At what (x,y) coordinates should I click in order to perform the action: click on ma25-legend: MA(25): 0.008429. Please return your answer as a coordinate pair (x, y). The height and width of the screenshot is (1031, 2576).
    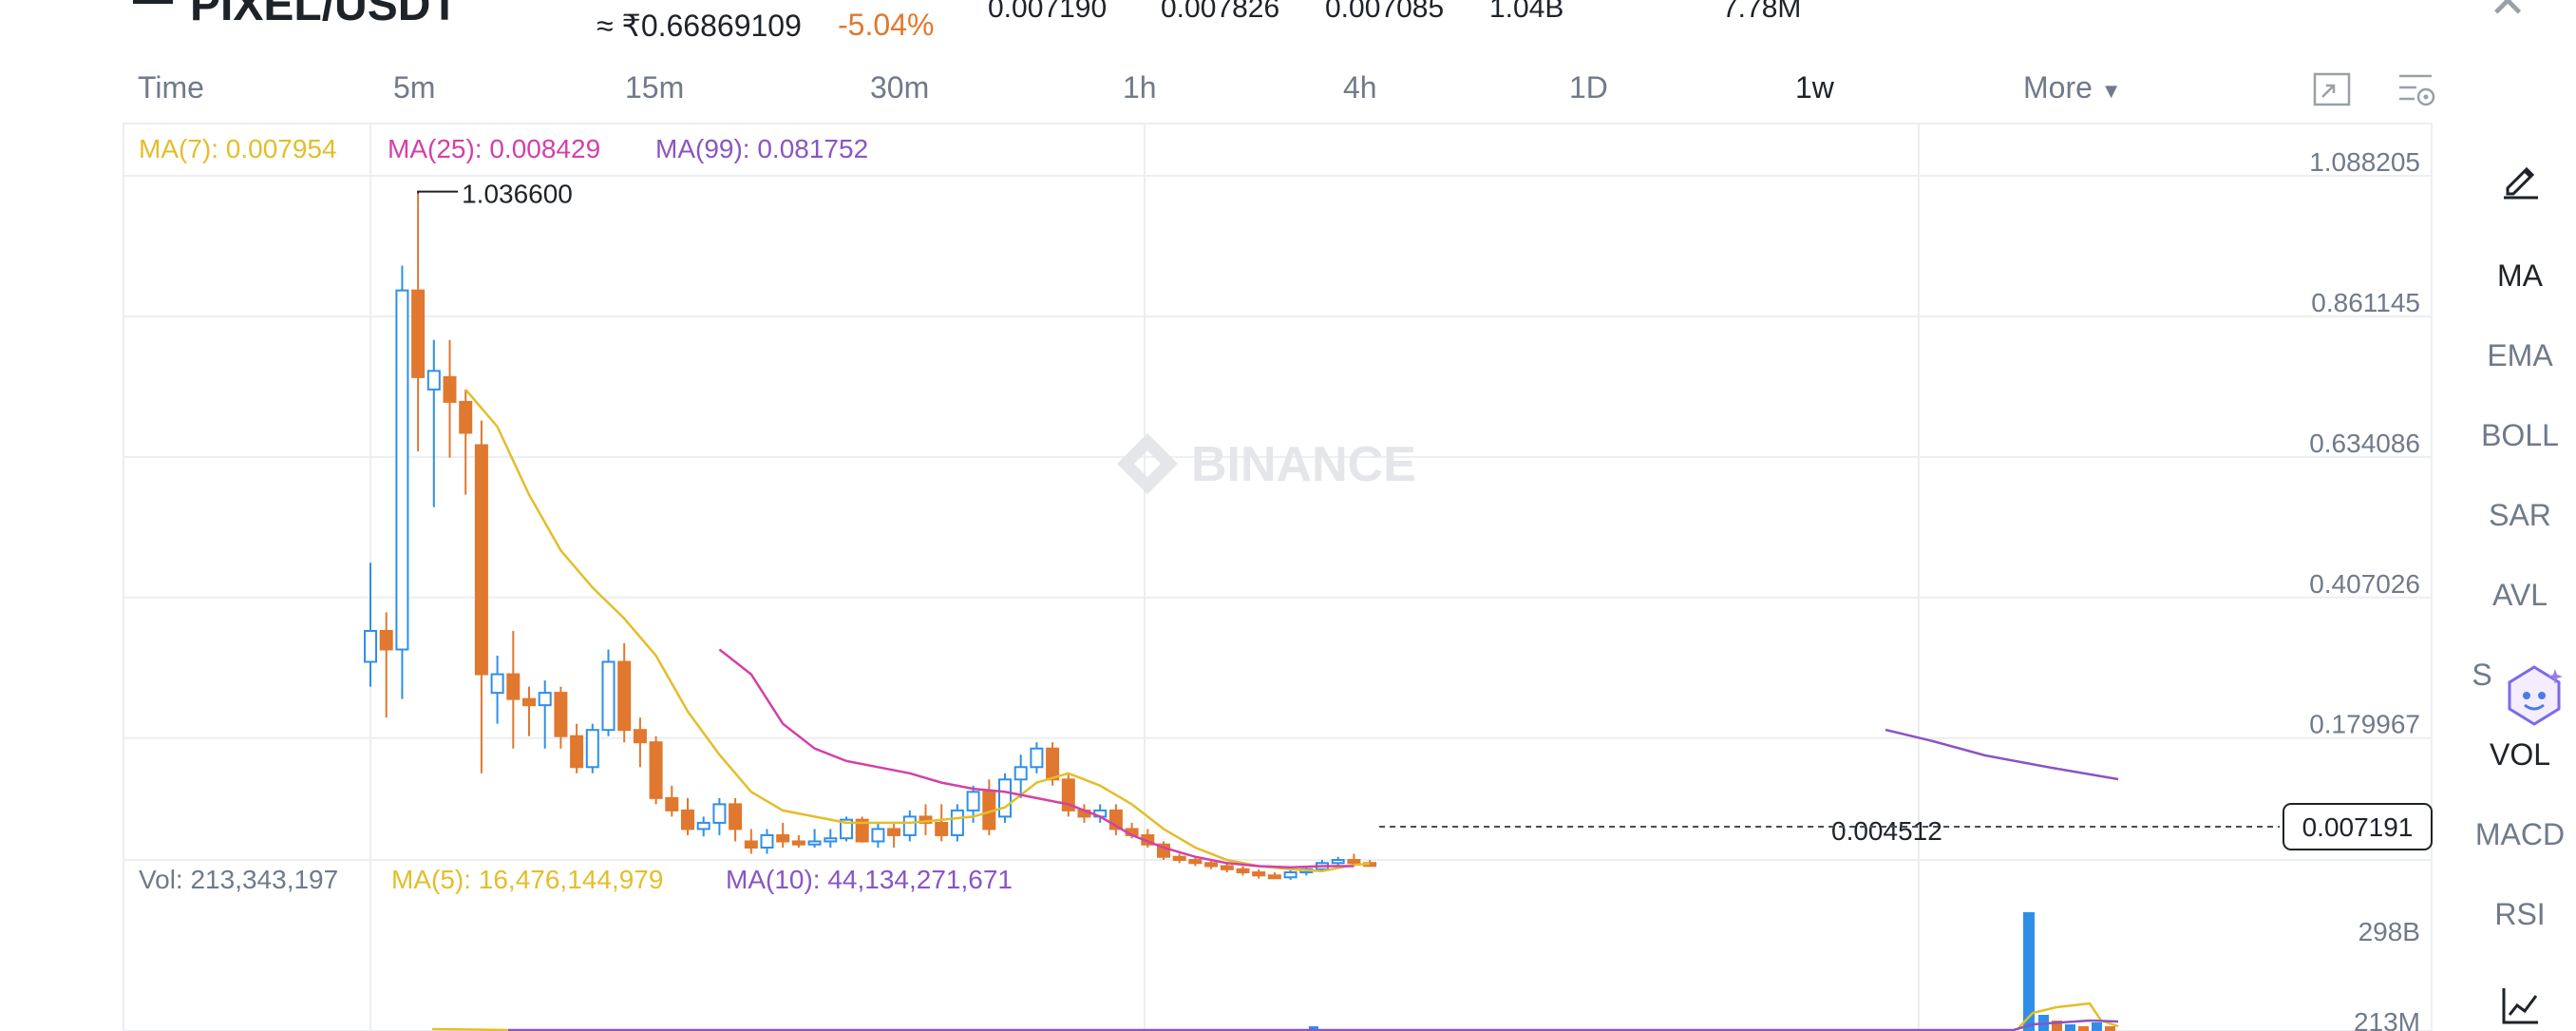
    Looking at the image, I should click on (494, 149).